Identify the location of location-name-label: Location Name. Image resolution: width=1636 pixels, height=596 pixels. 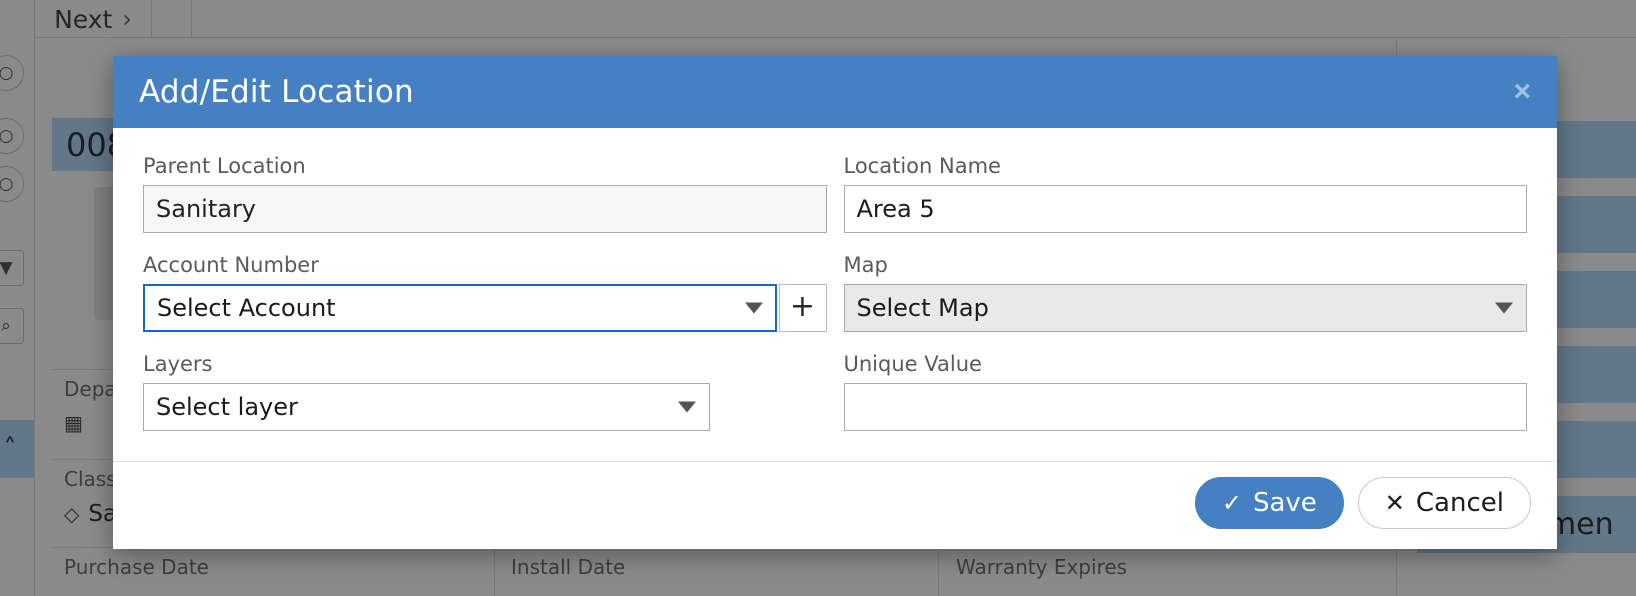
(922, 166).